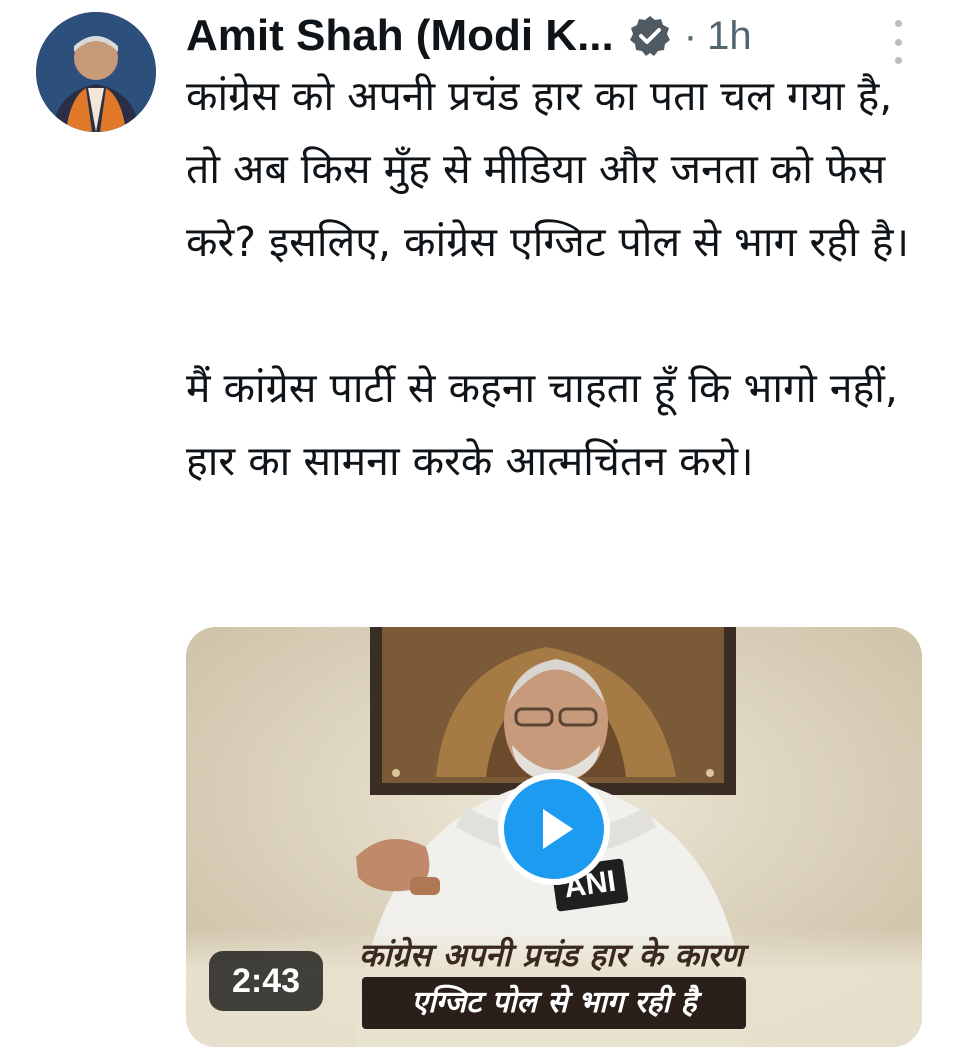  Describe the element at coordinates (649, 36) in the screenshot. I see `verified-badge-icon` at that location.